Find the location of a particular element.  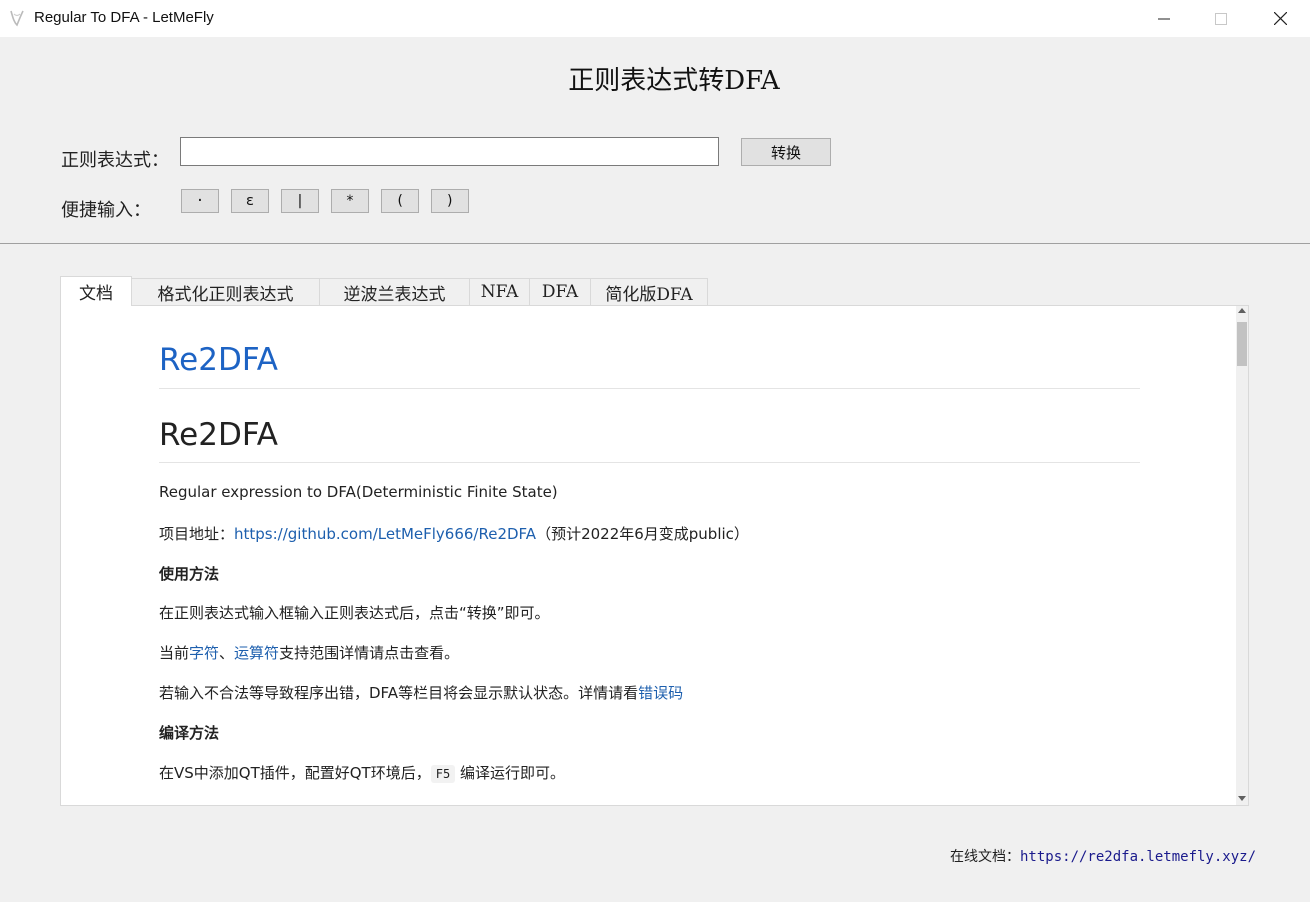

error-text: 若输入不合法等导致程序出错，DFA等栏目将会显示默认状态。详情请看 is located at coordinates (399, 693).